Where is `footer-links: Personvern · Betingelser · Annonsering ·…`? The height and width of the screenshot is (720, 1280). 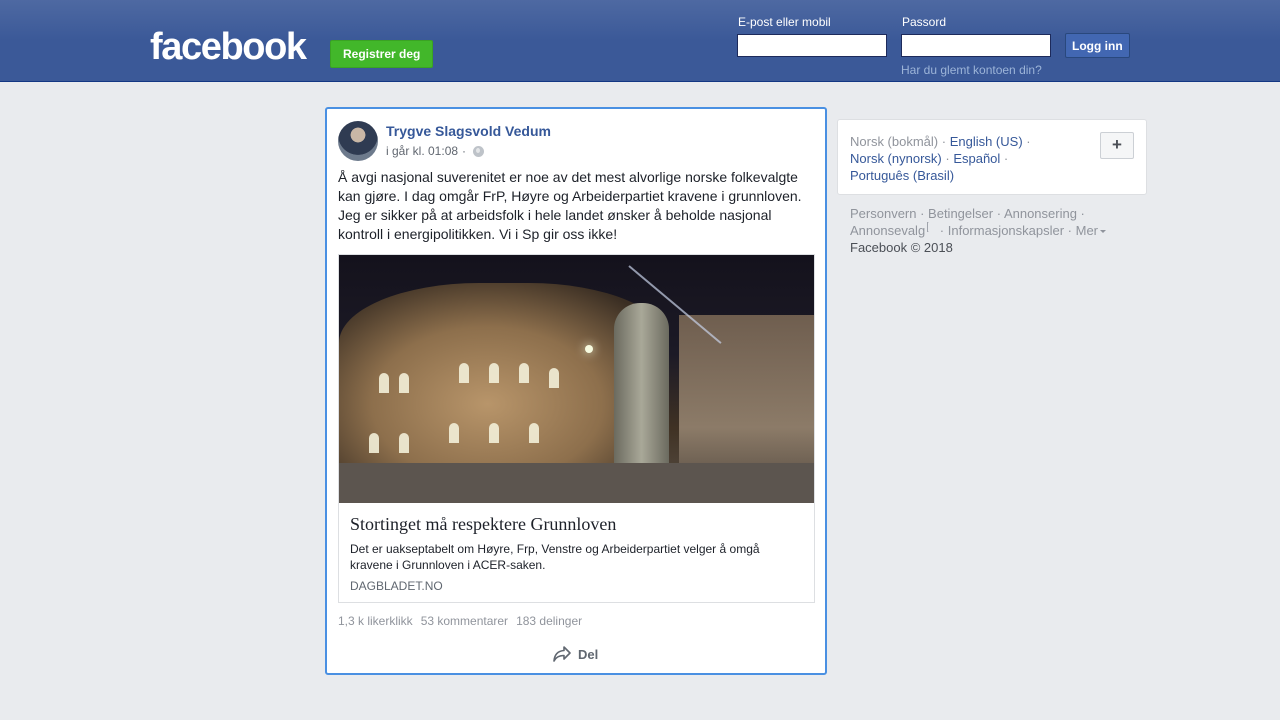
footer-links: Personvern · Betingelser · Annonsering ·… is located at coordinates (995, 230).